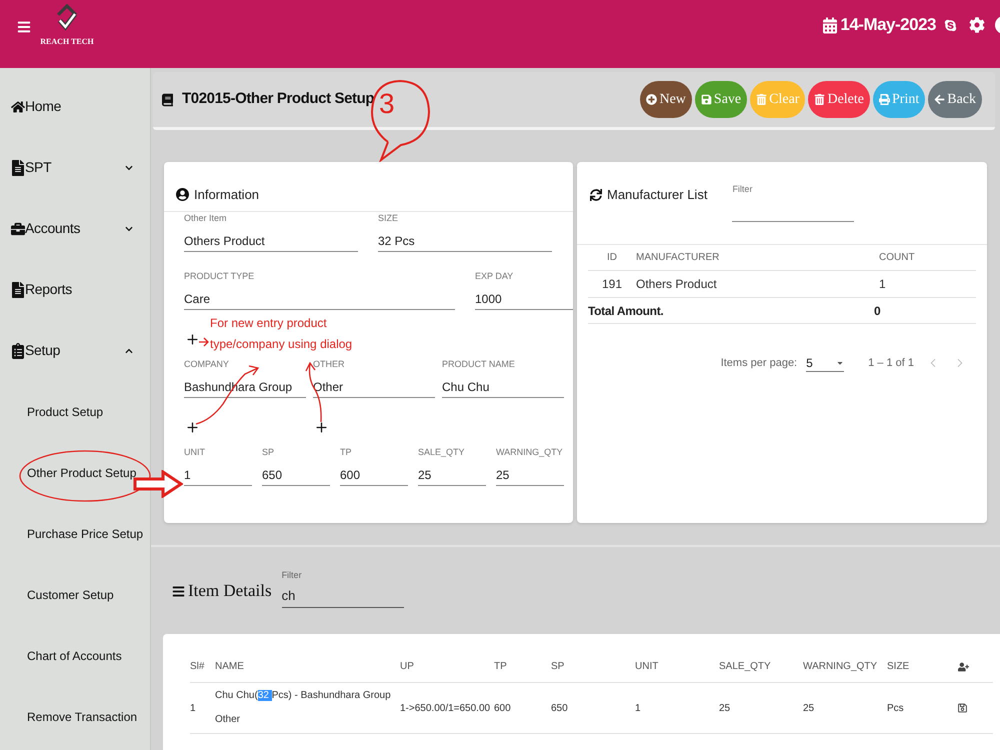 This screenshot has width=1000, height=750. What do you see at coordinates (75, 228) in the screenshot?
I see `sidebar-item: Accounts` at bounding box center [75, 228].